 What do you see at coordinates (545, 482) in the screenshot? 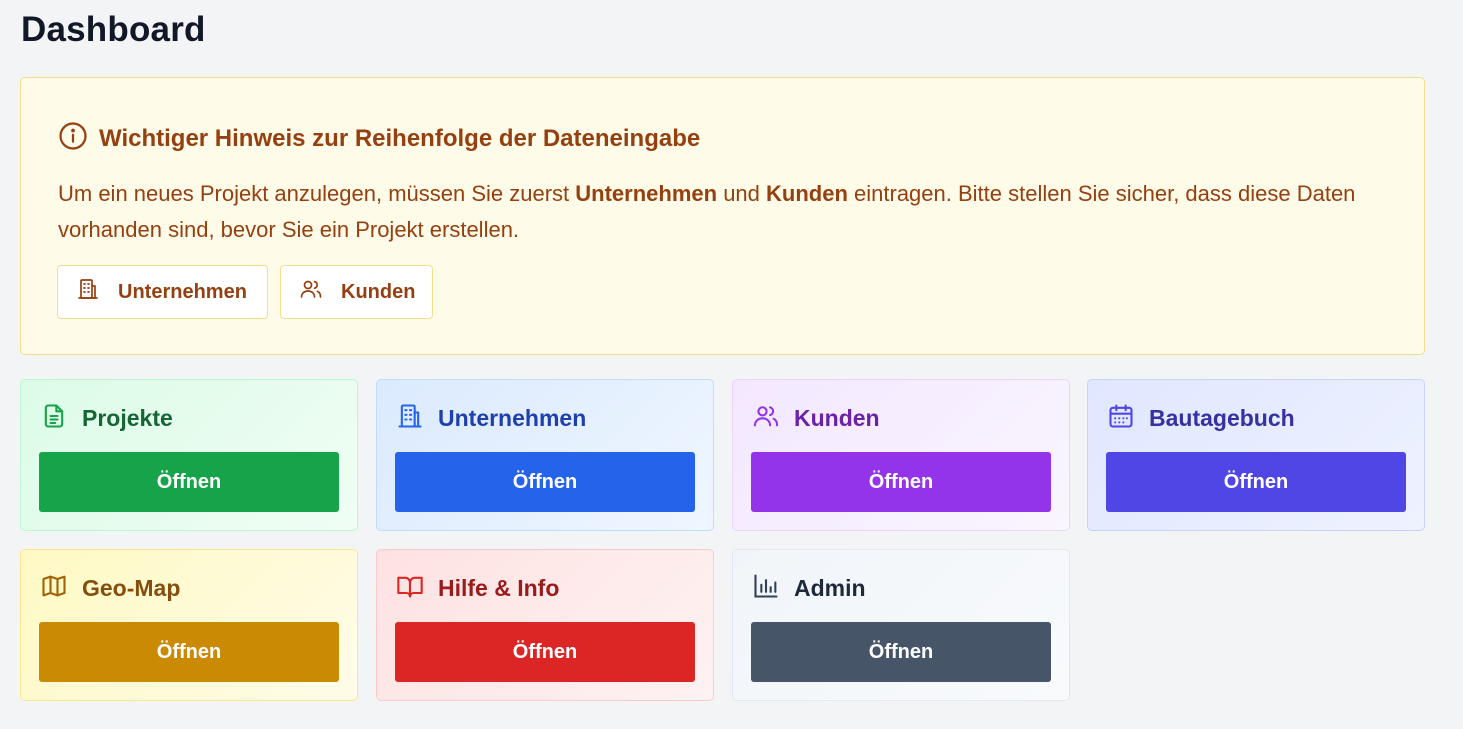
I see `open-unternehmen-button: Öffnen` at bounding box center [545, 482].